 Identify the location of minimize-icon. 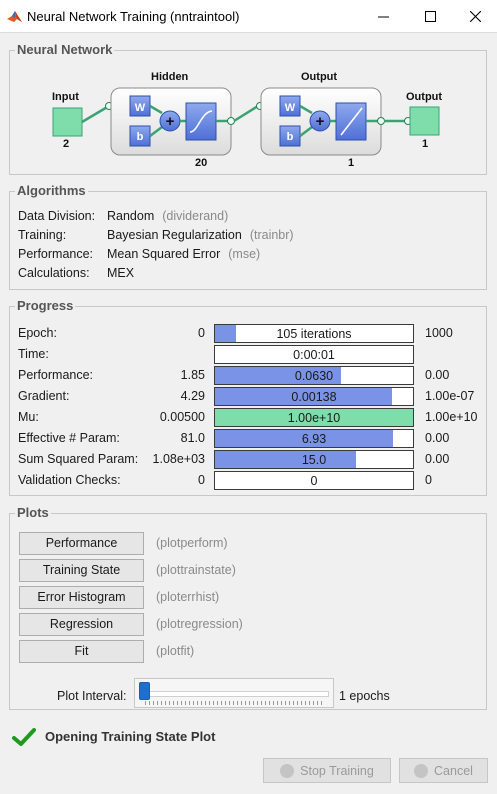
(383, 17).